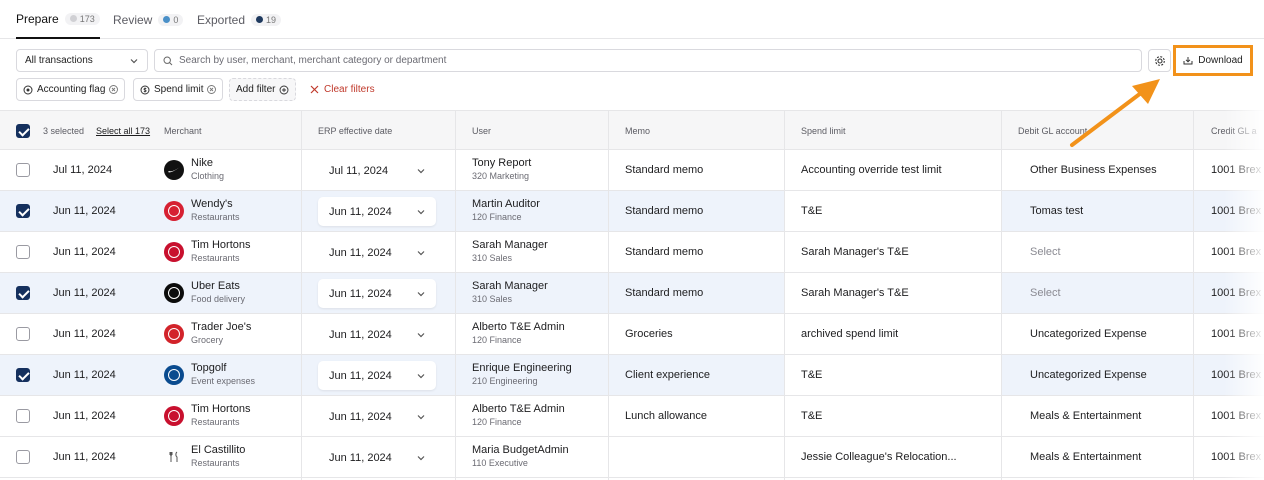  What do you see at coordinates (1159, 60) in the screenshot?
I see `settings-button` at bounding box center [1159, 60].